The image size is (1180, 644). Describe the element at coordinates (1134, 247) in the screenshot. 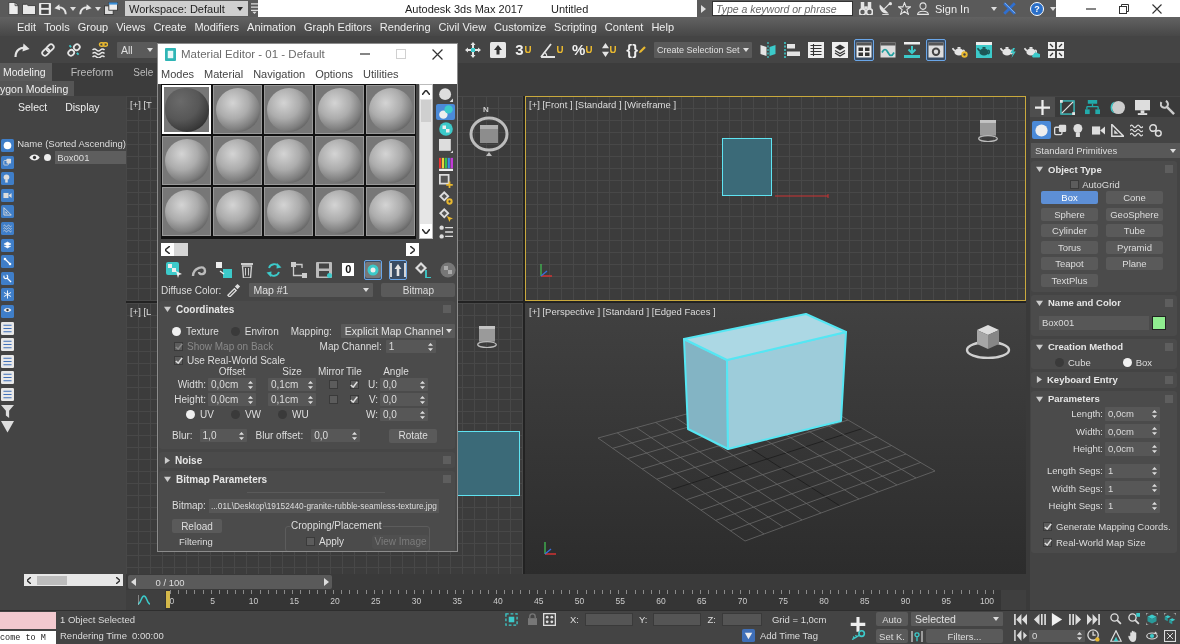

I see `primitive-button: Pyramid` at that location.